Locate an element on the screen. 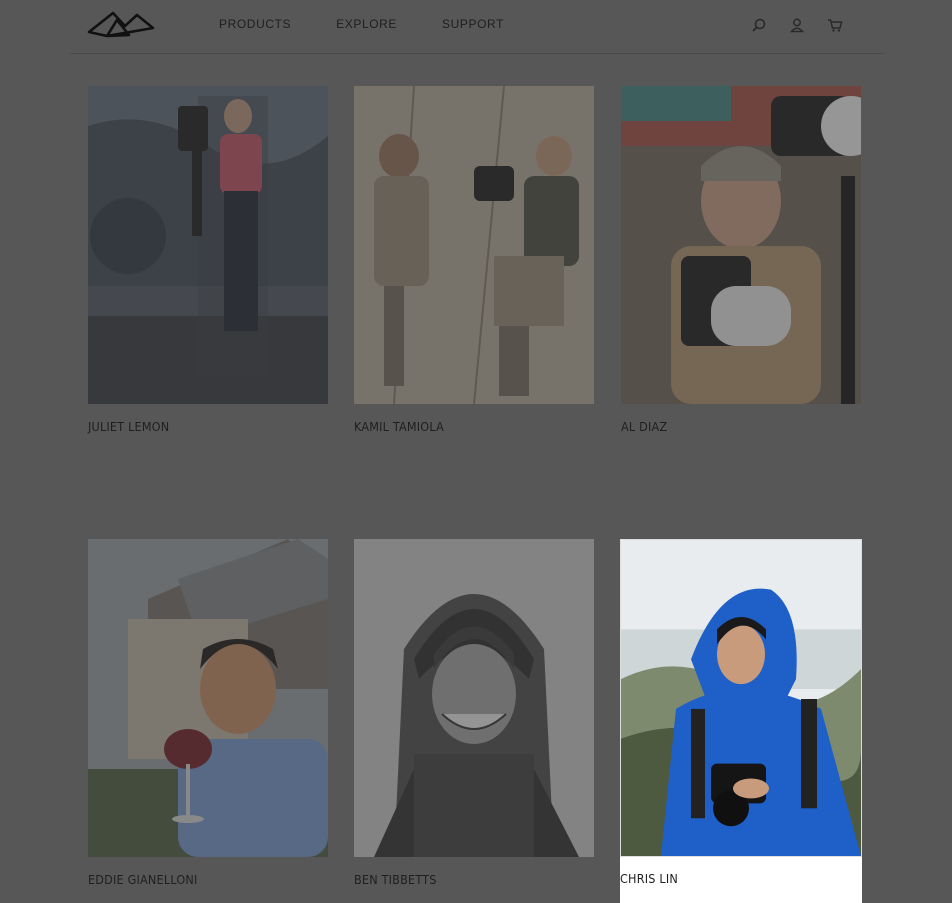  ambassador-card-kamil-tamiola: KAMIL TAMIOLA is located at coordinates (474, 260).